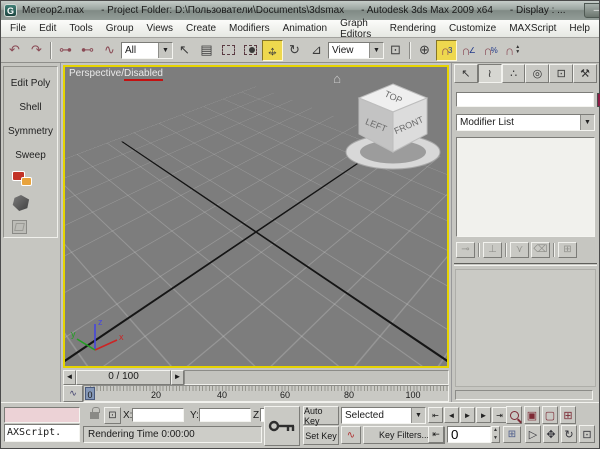 The width and height of the screenshot is (600, 449). I want to click on new-key-default-in-out-tangents-button: ∿, so click(351, 435).